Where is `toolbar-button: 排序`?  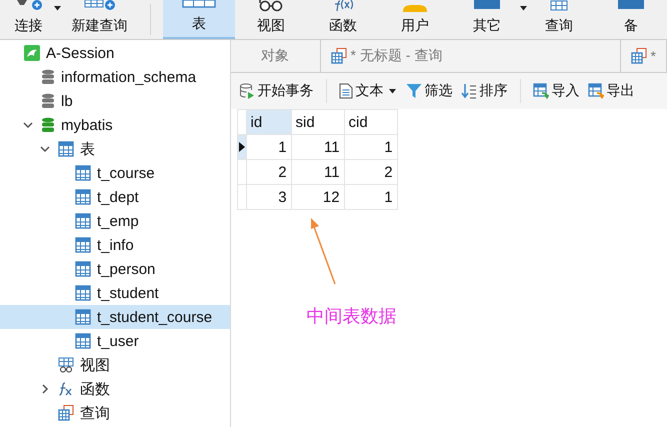
toolbar-button: 排序 is located at coordinates (484, 91).